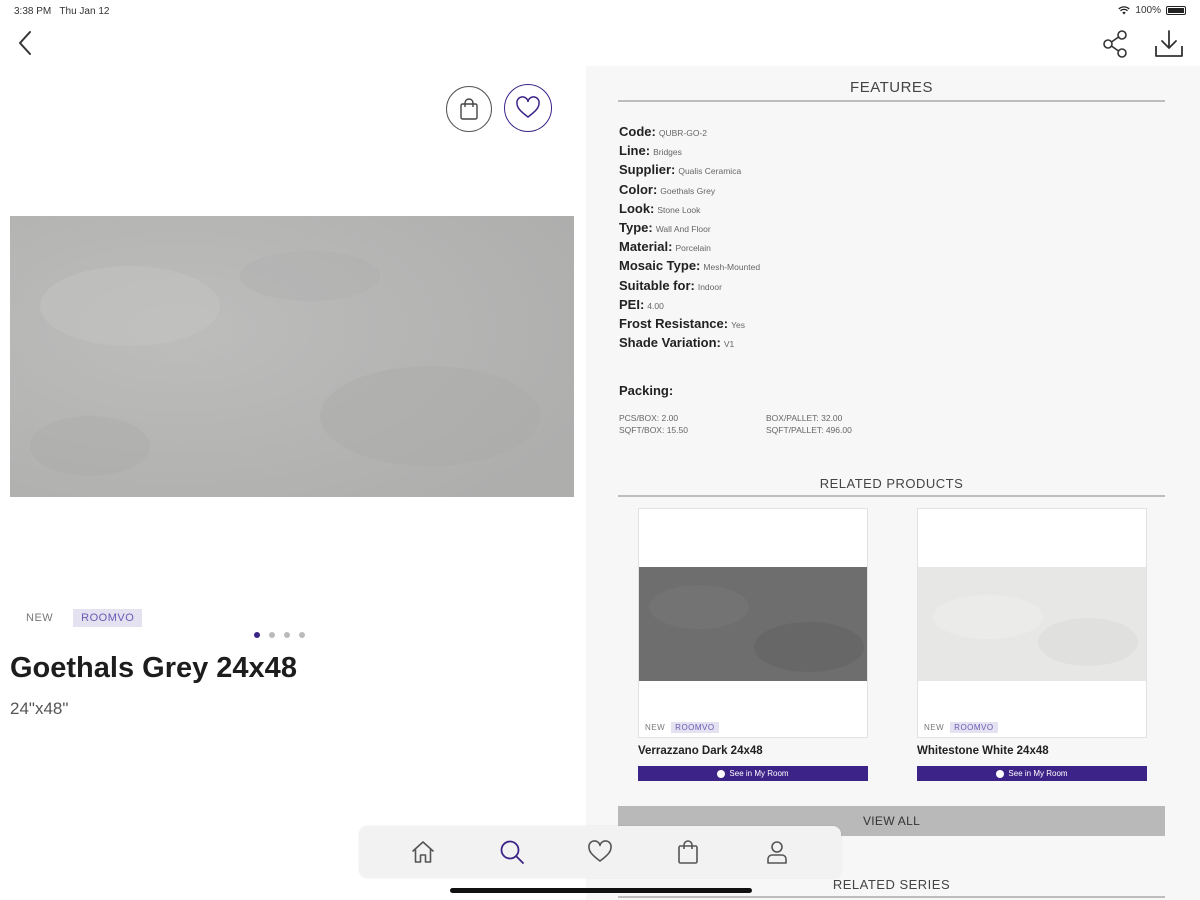 The image size is (1200, 900). I want to click on feature-value: 4.00, so click(655, 305).